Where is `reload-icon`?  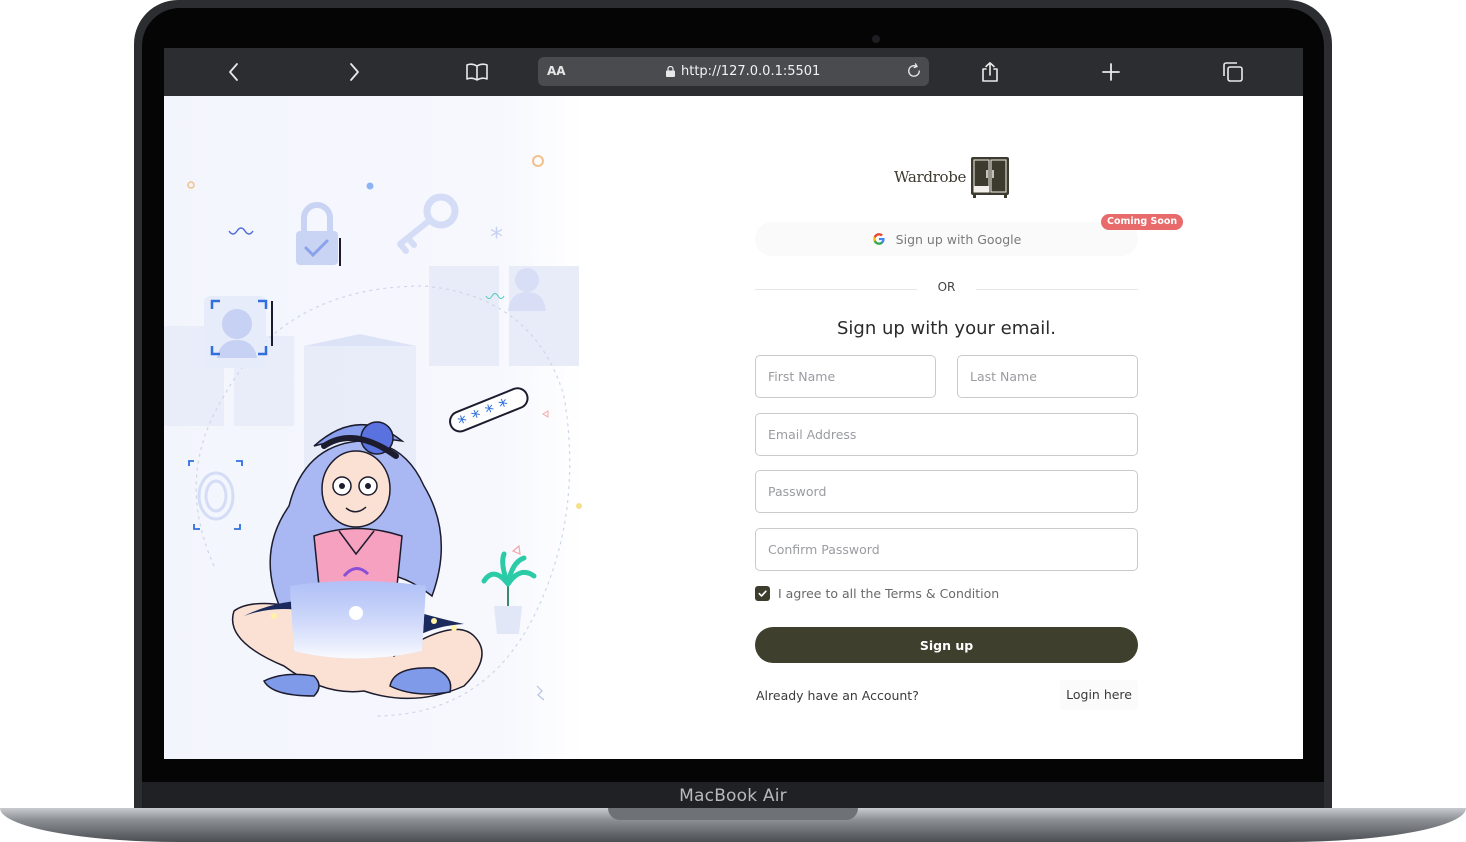 reload-icon is located at coordinates (914, 71).